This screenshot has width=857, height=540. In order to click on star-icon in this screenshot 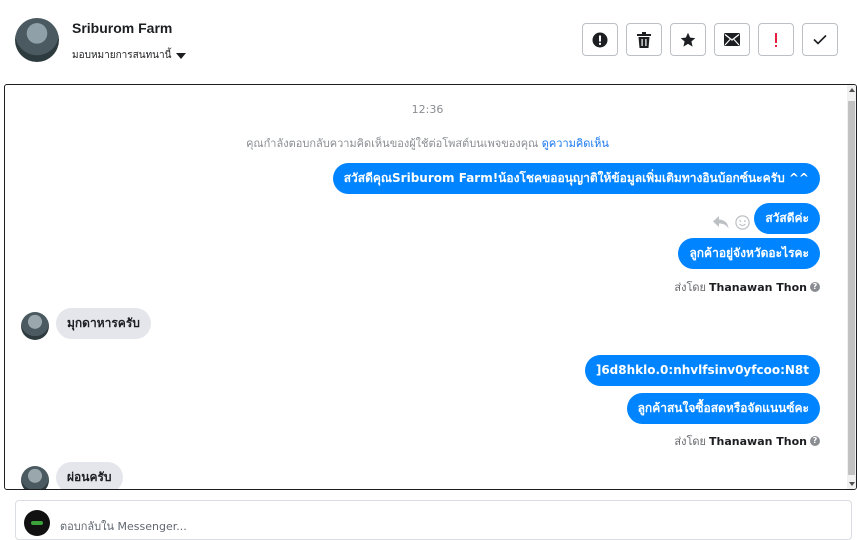, I will do `click(688, 39)`.